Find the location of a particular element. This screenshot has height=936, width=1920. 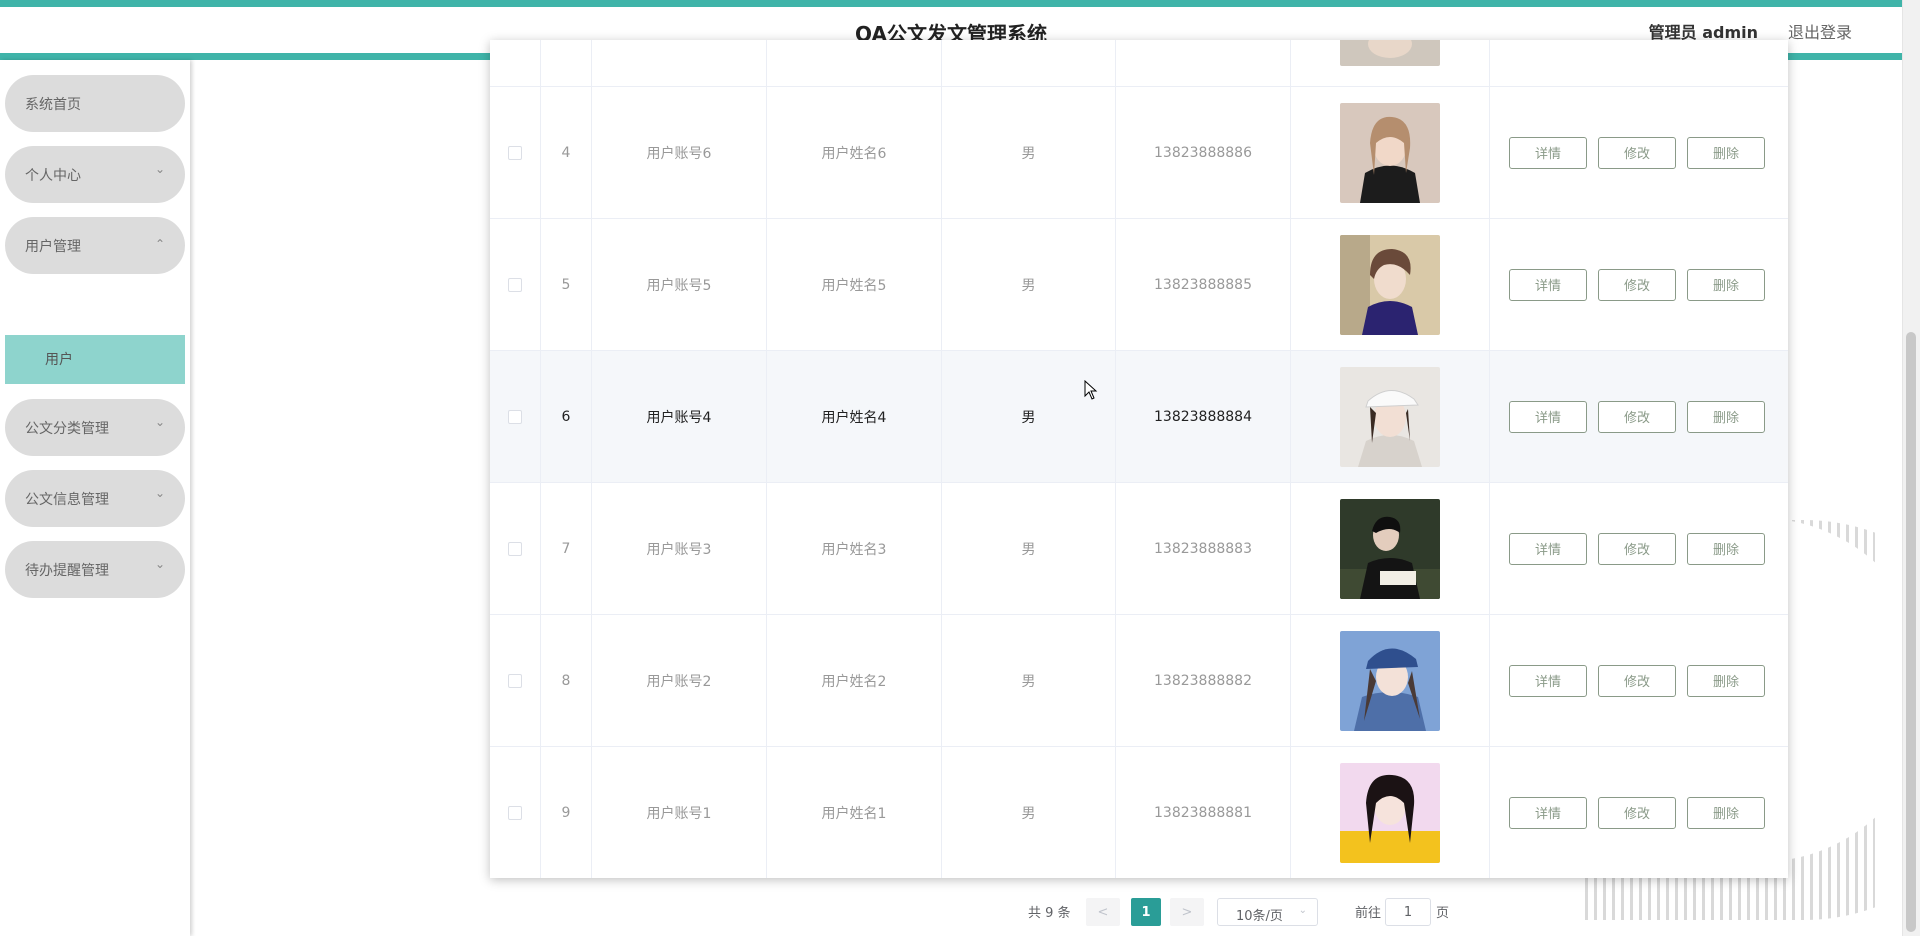

sidebar-item-todo-reminder: 待办提醒管理 ⌄ is located at coordinates (95, 569).